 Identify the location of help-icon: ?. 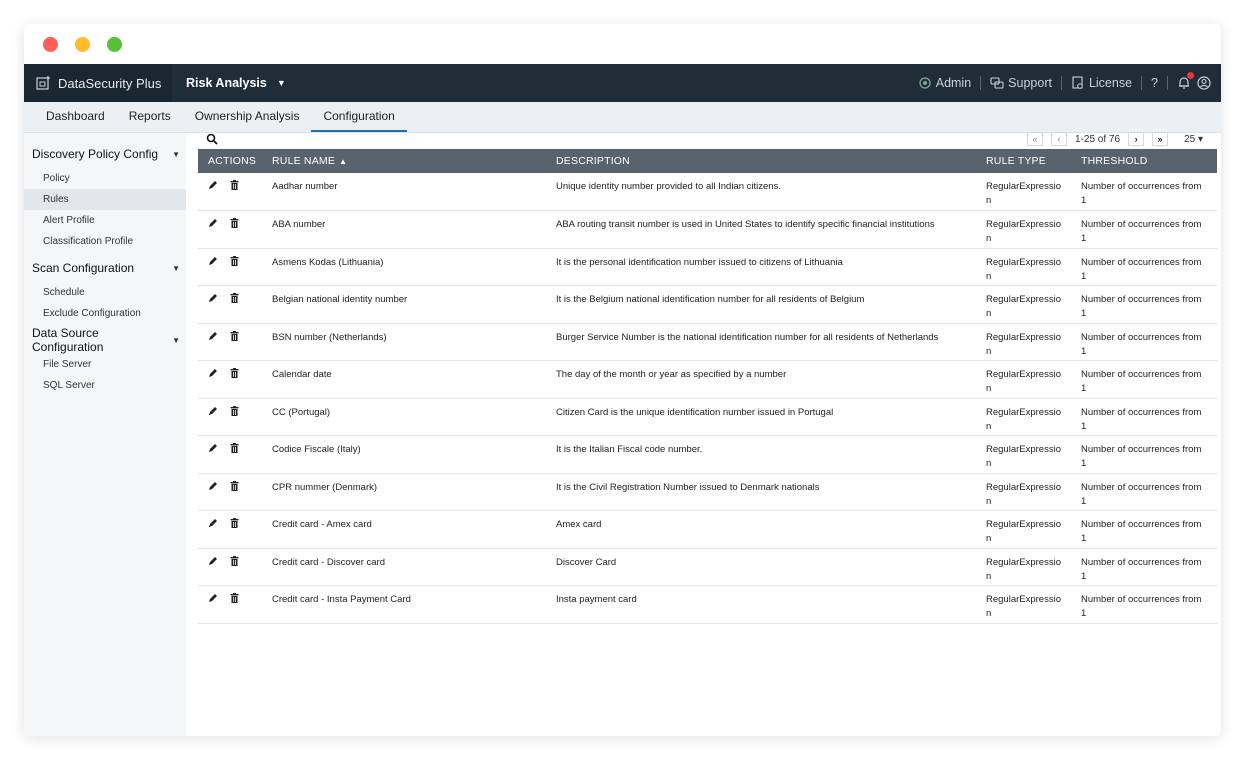
(1154, 83).